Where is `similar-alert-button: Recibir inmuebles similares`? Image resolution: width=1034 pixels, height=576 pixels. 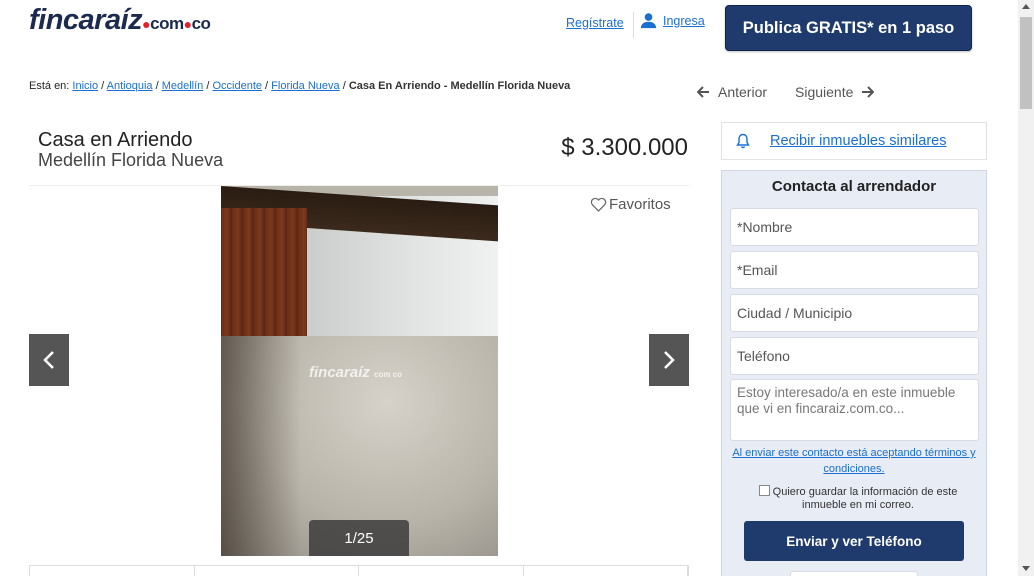 similar-alert-button: Recibir inmuebles similares is located at coordinates (854, 141).